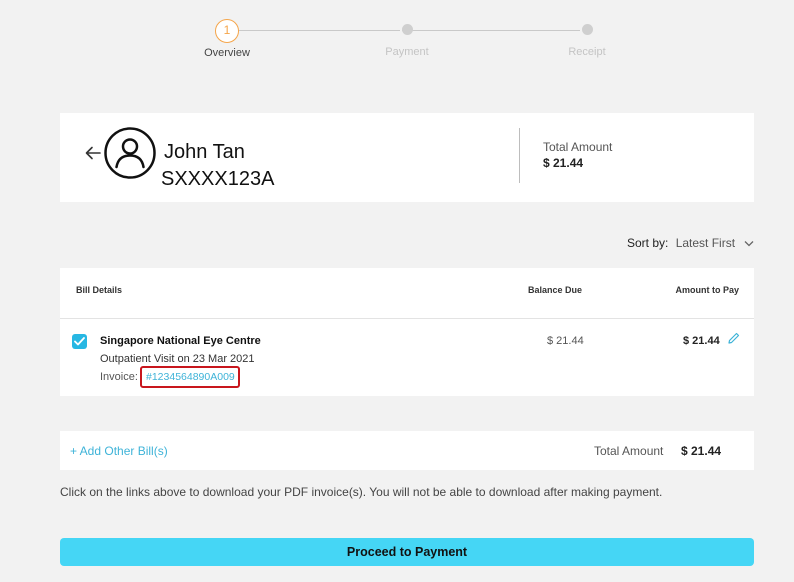 The image size is (794, 582). Describe the element at coordinates (190, 377) in the screenshot. I see `invoice-link: #1234564890A009` at that location.